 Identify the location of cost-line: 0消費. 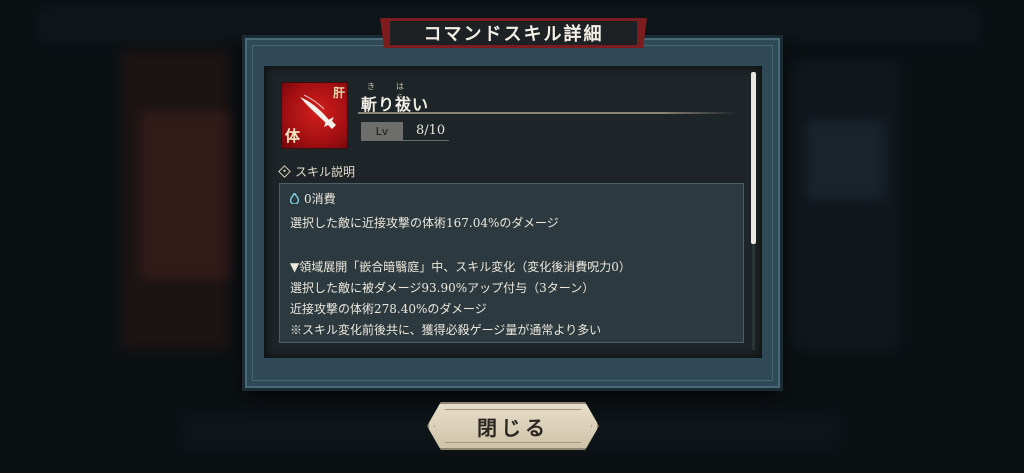
(313, 198).